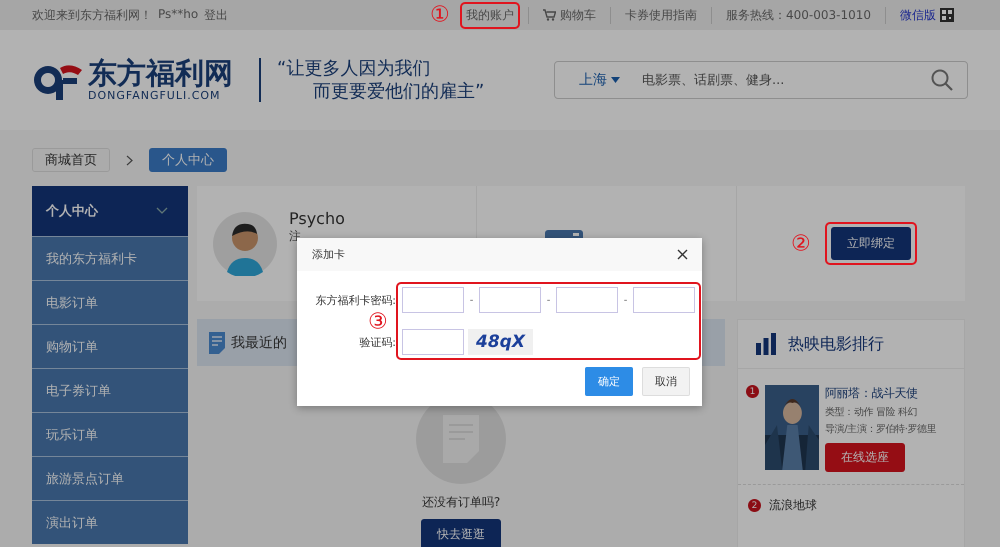 The height and width of the screenshot is (547, 1000). Describe the element at coordinates (754, 505) in the screenshot. I see `rank-badge: 2` at that location.